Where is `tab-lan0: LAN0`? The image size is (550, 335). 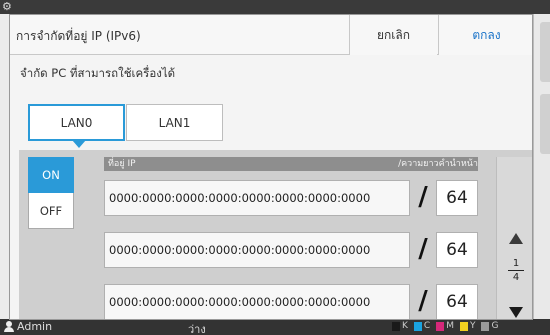 tab-lan0: LAN0 is located at coordinates (76, 126).